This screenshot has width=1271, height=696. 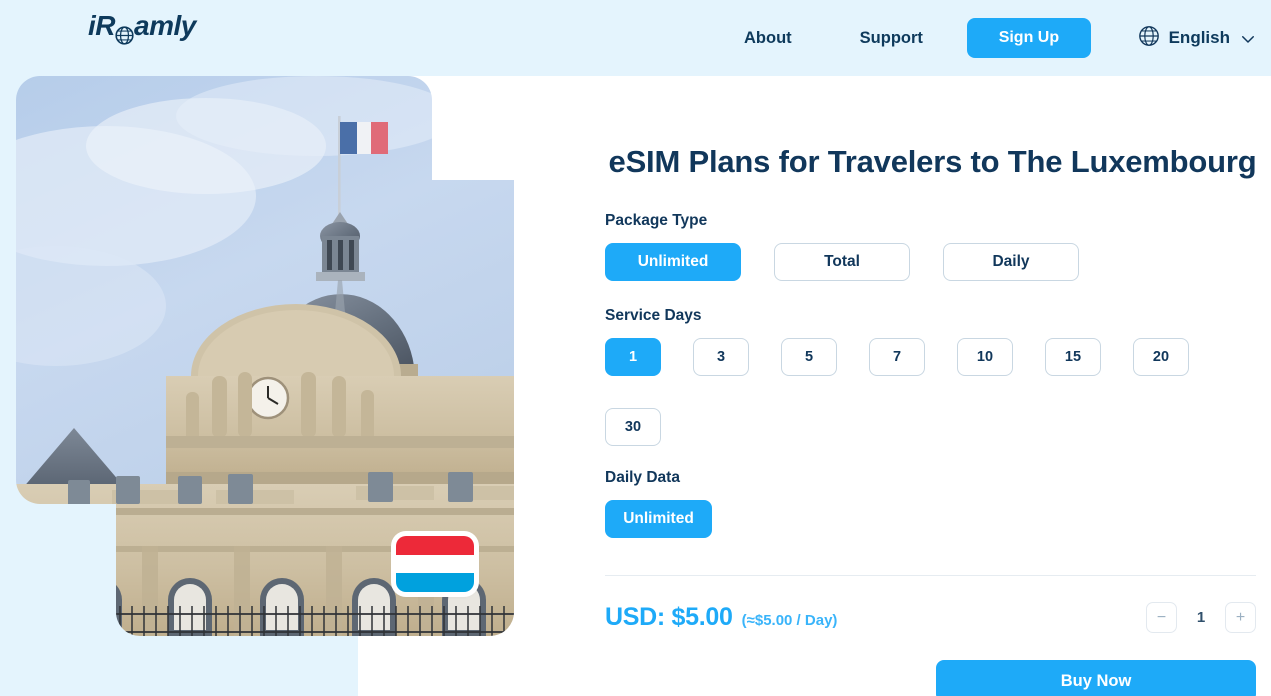 I want to click on price-per-day: (≈$5.00 / Day), so click(x=789, y=620).